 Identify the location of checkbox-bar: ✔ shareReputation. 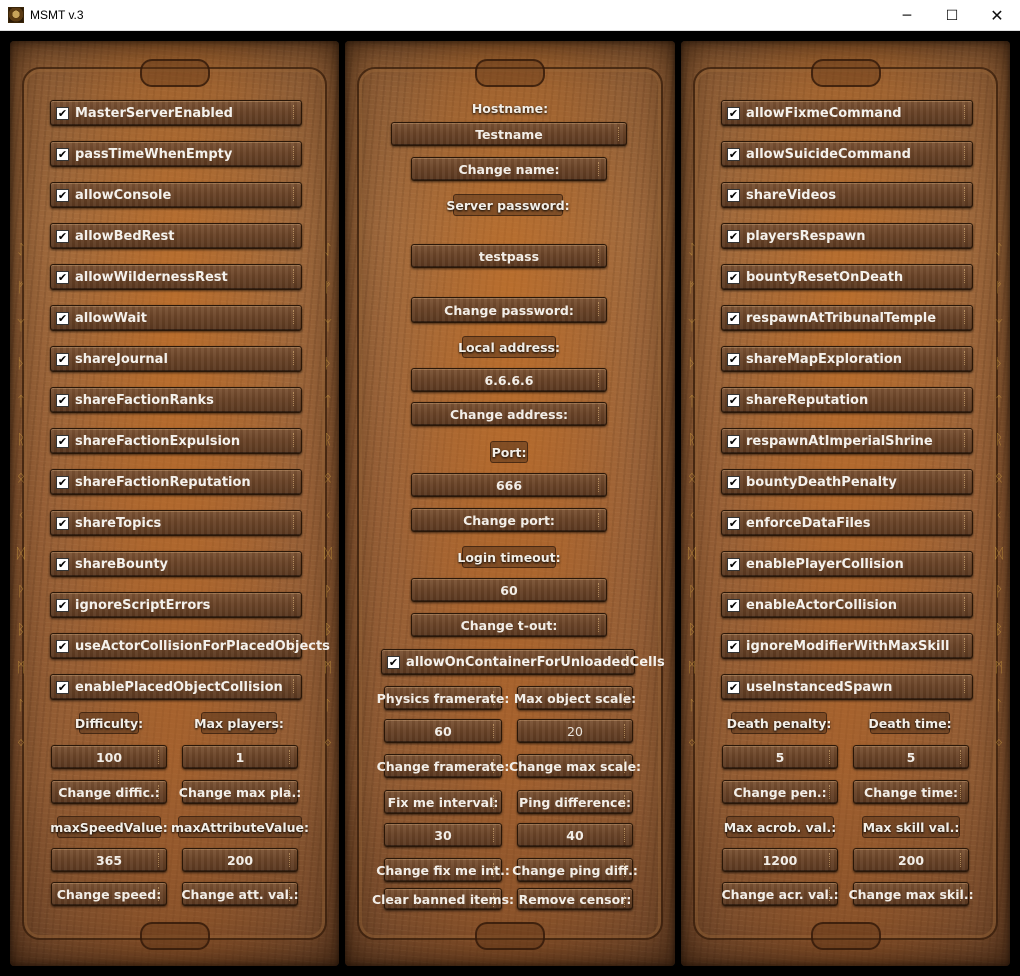
(847, 400).